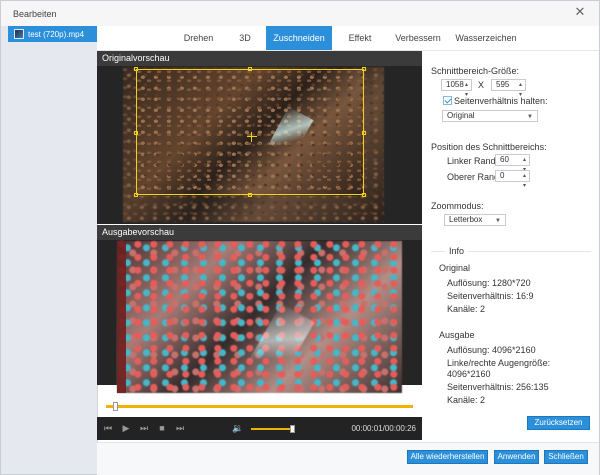 The height and width of the screenshot is (475, 600). Describe the element at coordinates (502, 175) in the screenshot. I see `top-margin-value: 0` at that location.